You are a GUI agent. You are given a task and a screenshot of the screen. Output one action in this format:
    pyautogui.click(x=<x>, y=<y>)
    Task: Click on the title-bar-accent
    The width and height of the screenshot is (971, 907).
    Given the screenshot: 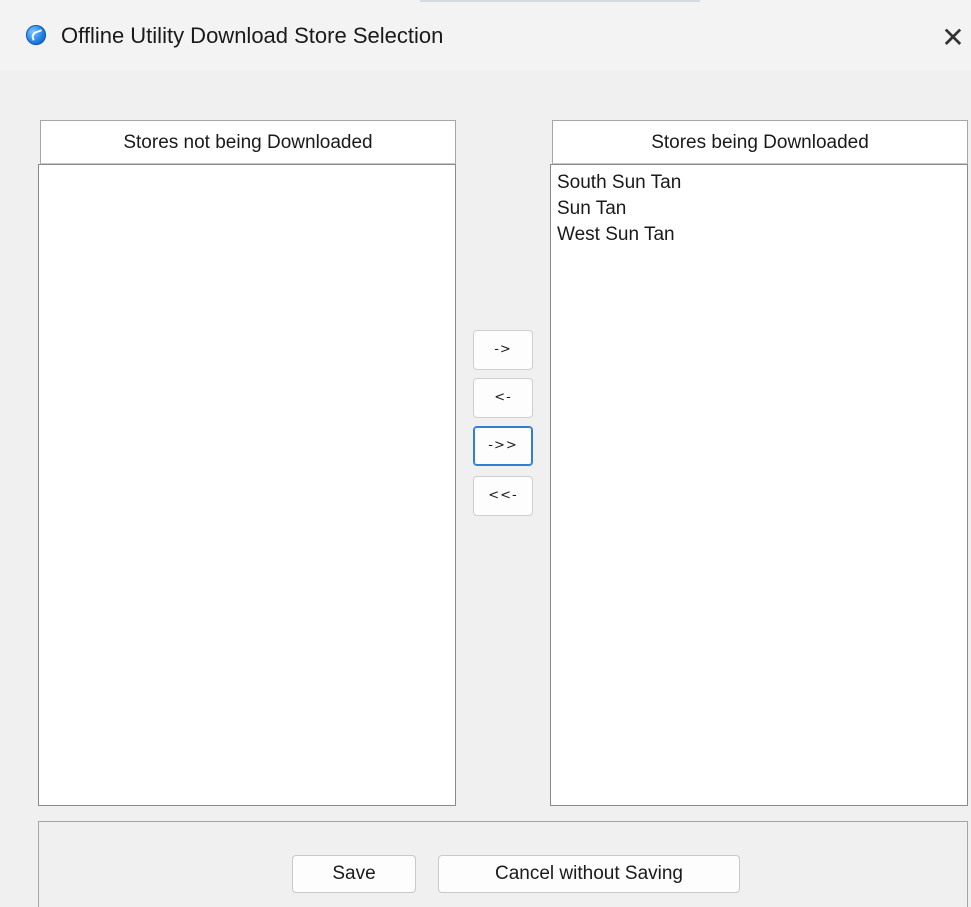 What is the action you would take?
    pyautogui.click(x=560, y=1)
    